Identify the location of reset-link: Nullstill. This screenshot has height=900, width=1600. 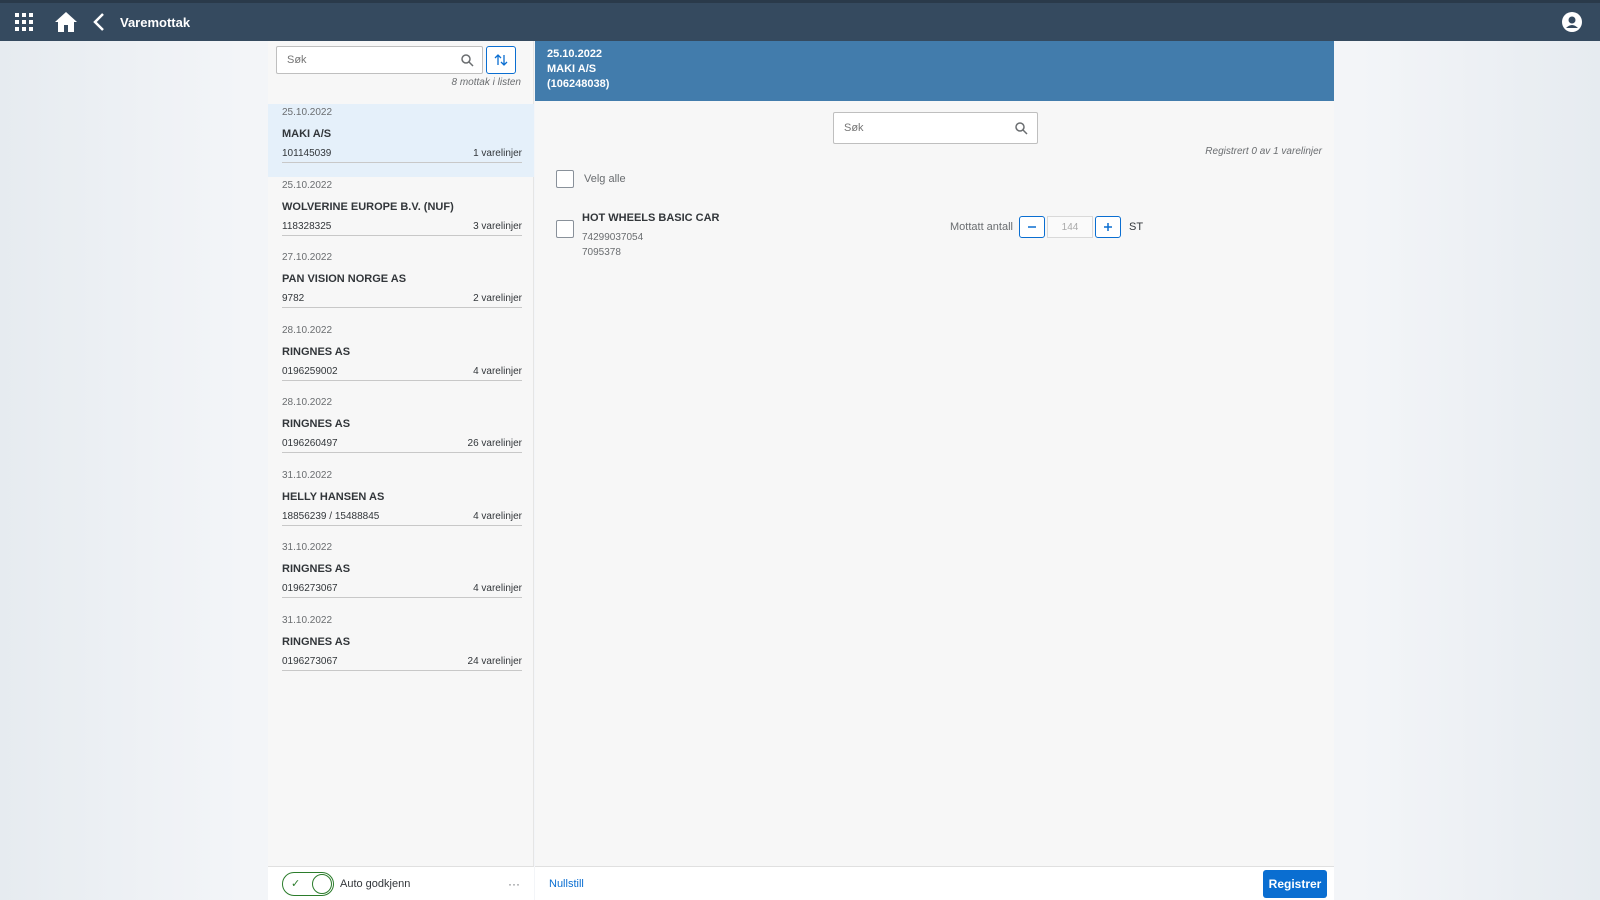
(566, 884).